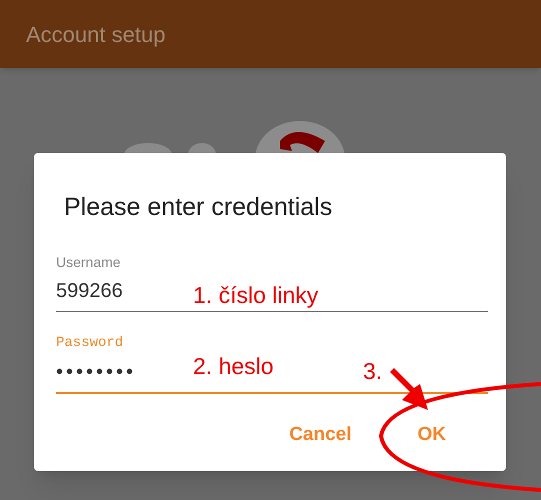  What do you see at coordinates (372, 371) in the screenshot?
I see `annotation-text: 3.` at bounding box center [372, 371].